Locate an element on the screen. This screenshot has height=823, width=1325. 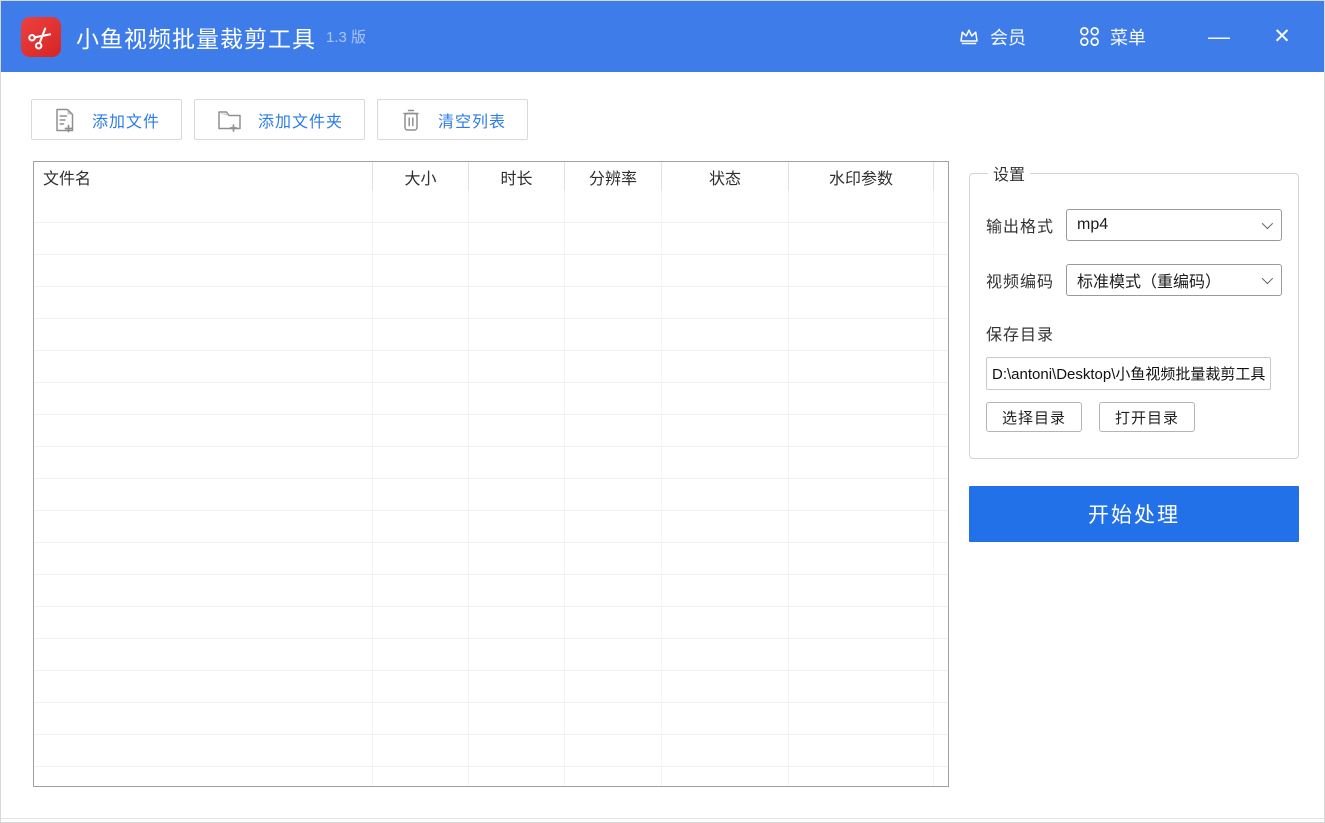
menu-button: 菜单 is located at coordinates (1112, 37).